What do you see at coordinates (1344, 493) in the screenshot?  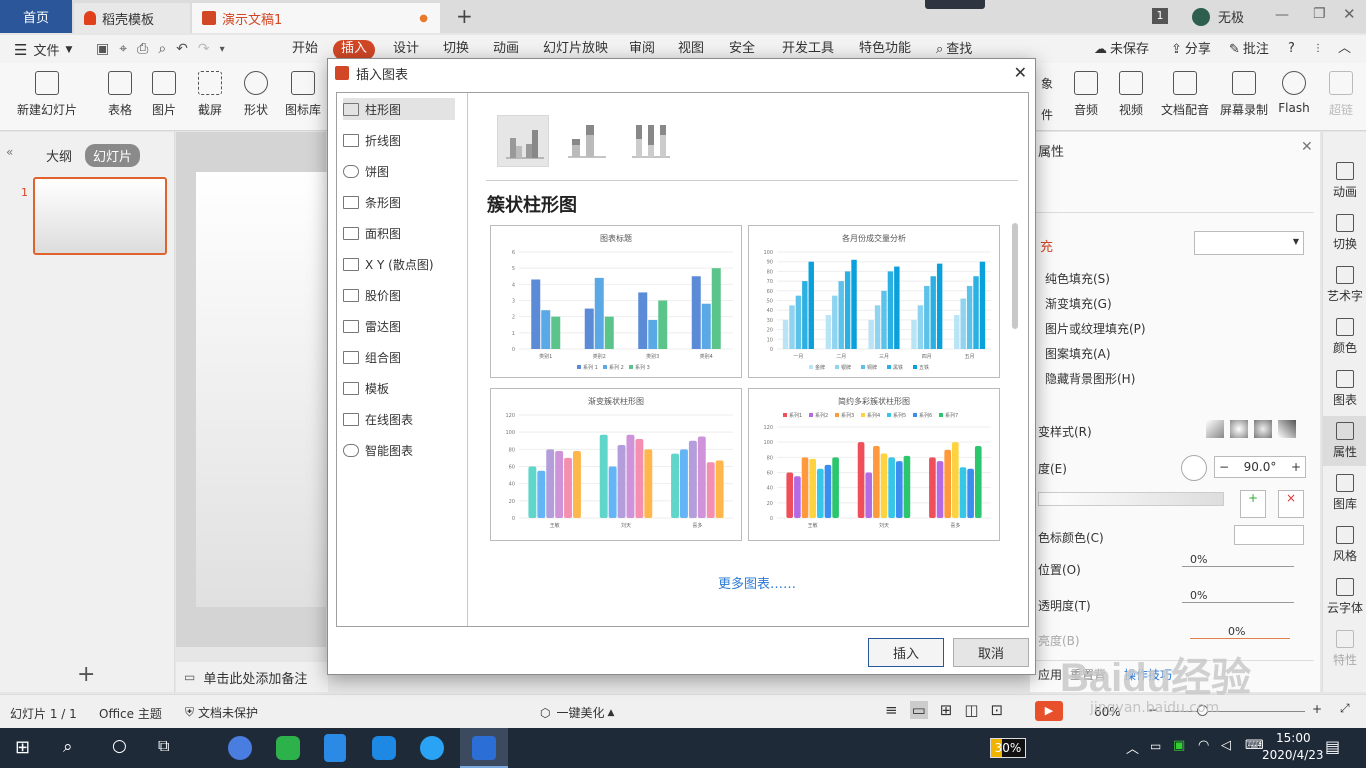 I see `sidebar-gallery: 图库` at bounding box center [1344, 493].